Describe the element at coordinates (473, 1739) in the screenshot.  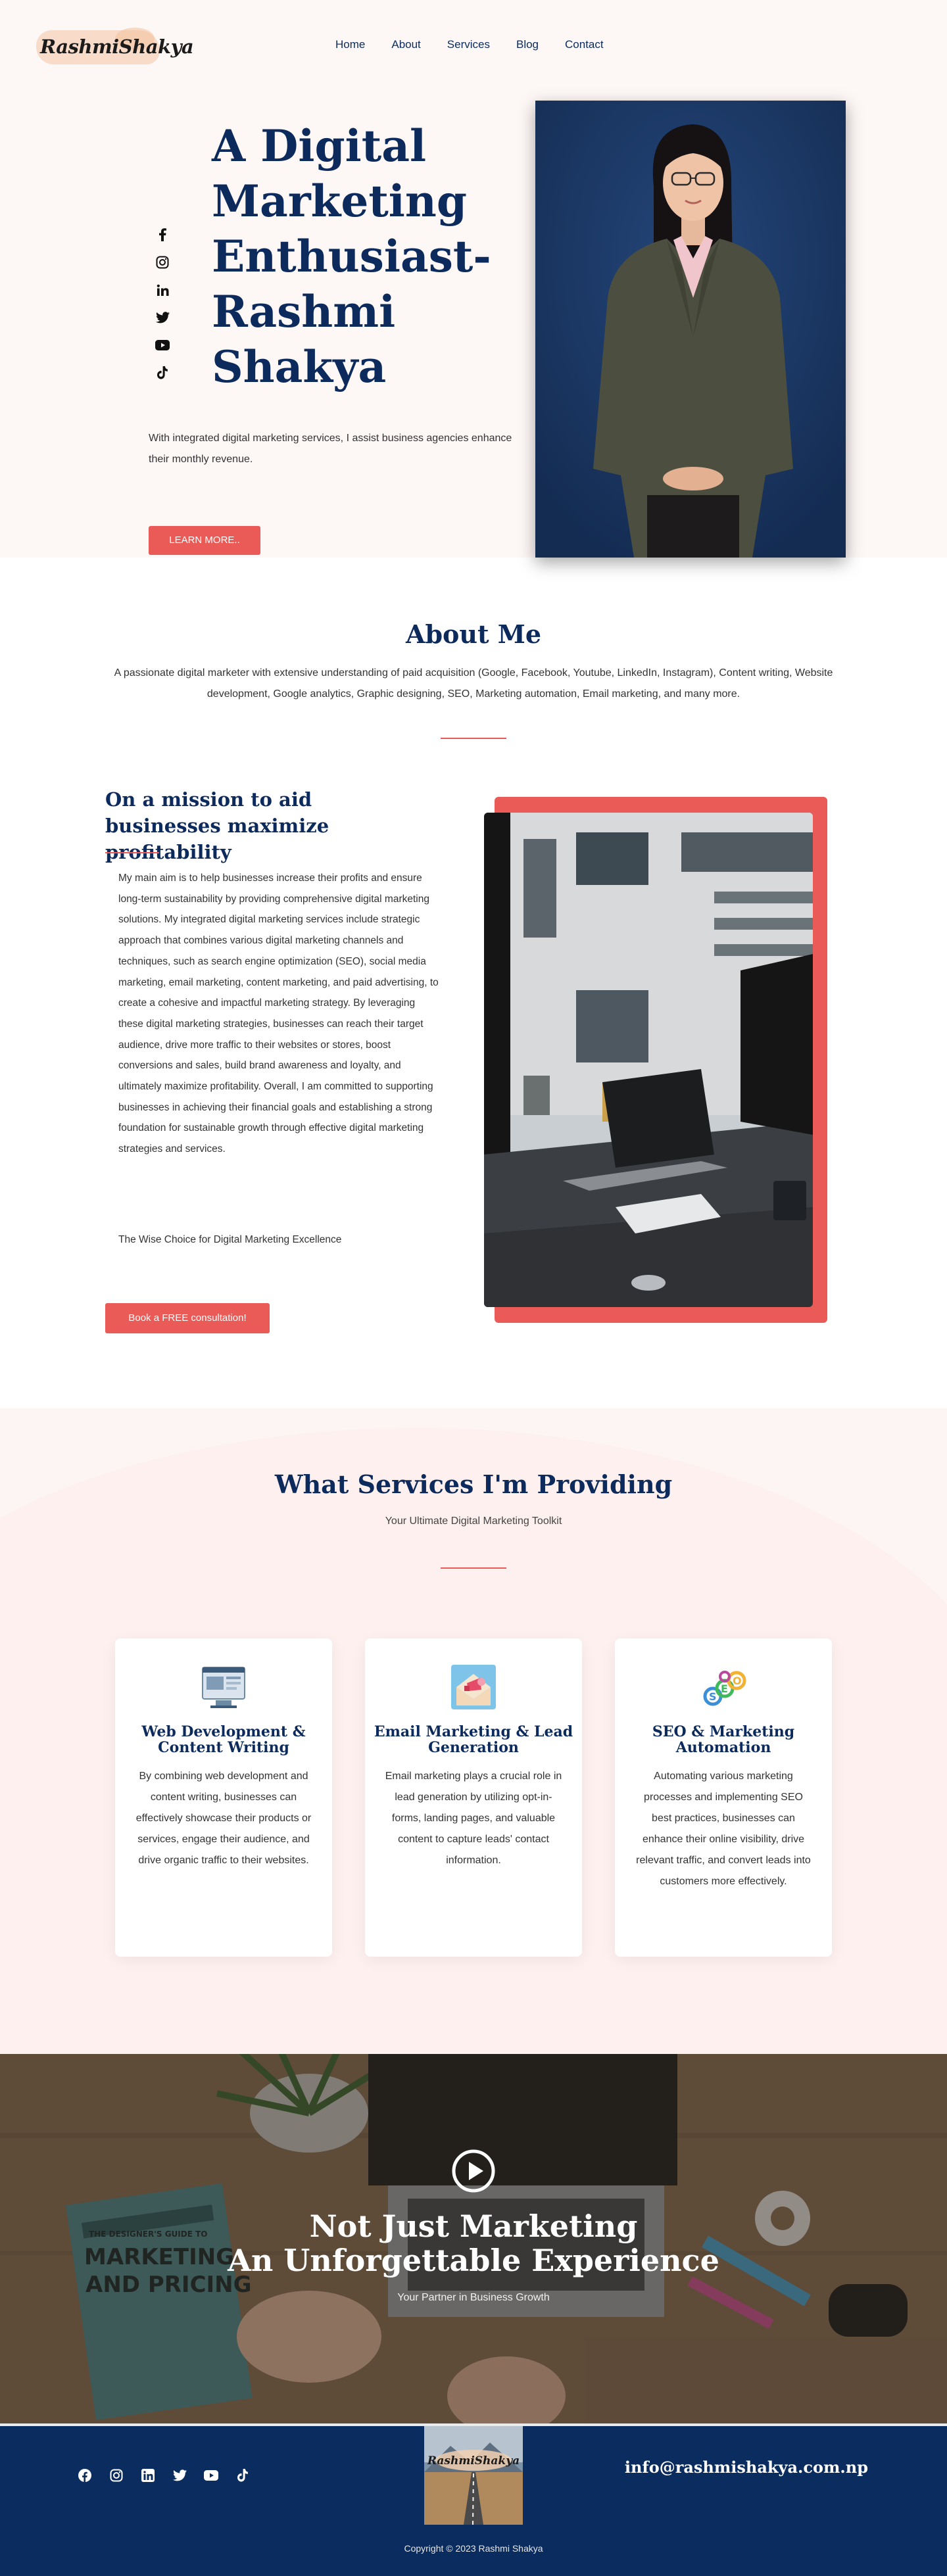
I see `service-card-title: Email Marketing & Lead Generation` at that location.